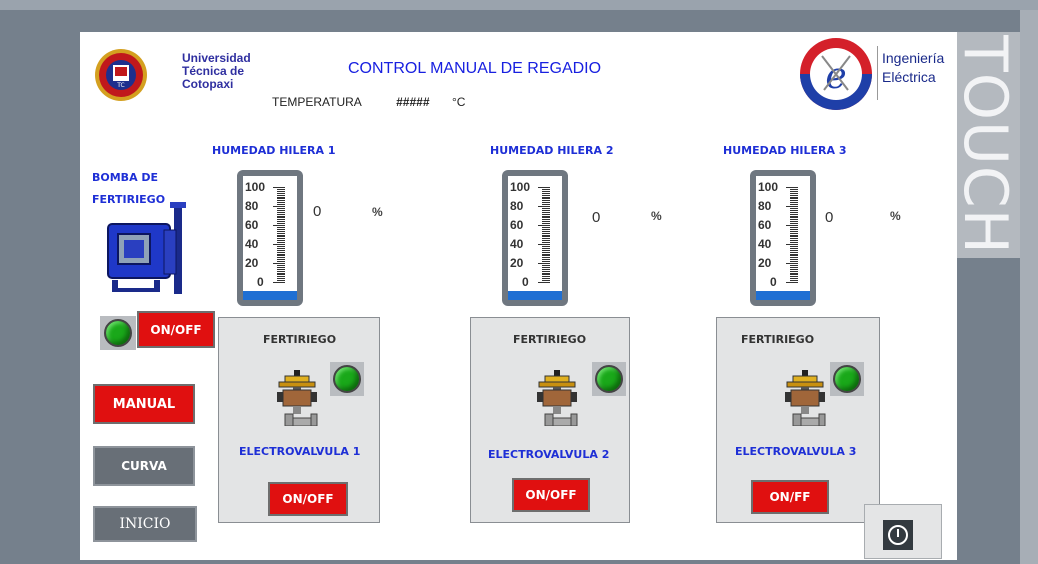 The width and height of the screenshot is (1038, 564). Describe the element at coordinates (877, 73) in the screenshot. I see `logo-divider` at that location.